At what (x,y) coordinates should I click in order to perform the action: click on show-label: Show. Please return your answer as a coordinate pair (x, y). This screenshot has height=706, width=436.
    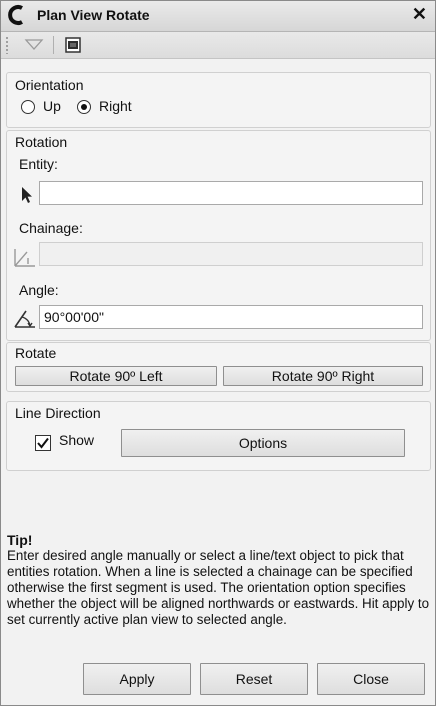
    Looking at the image, I should click on (76, 440).